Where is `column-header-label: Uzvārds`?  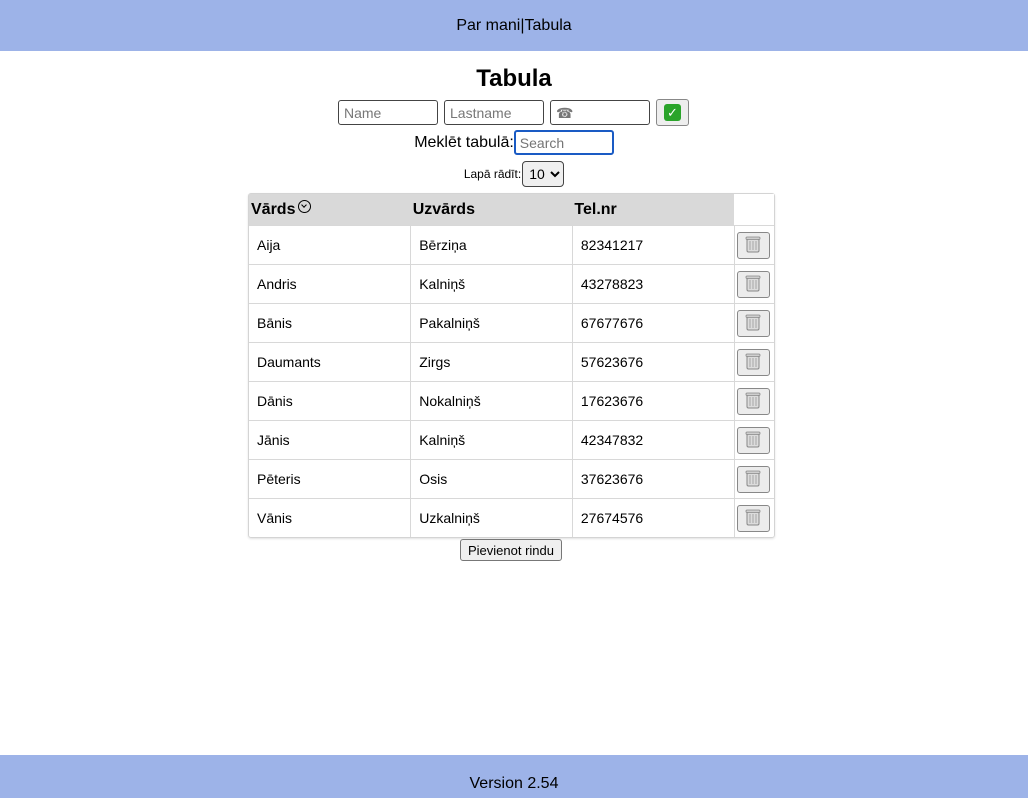 column-header-label: Uzvārds is located at coordinates (443, 209).